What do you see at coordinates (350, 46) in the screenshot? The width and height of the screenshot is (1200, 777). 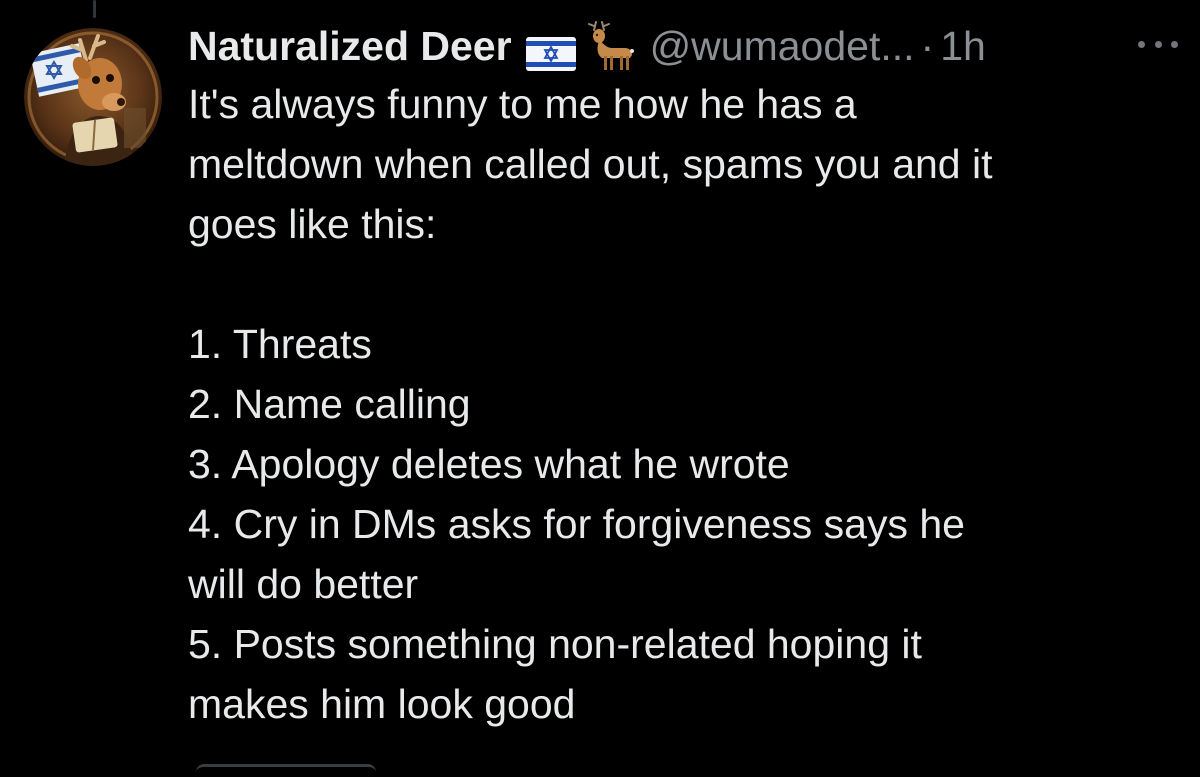 I see `display-name: Naturalized Deer` at bounding box center [350, 46].